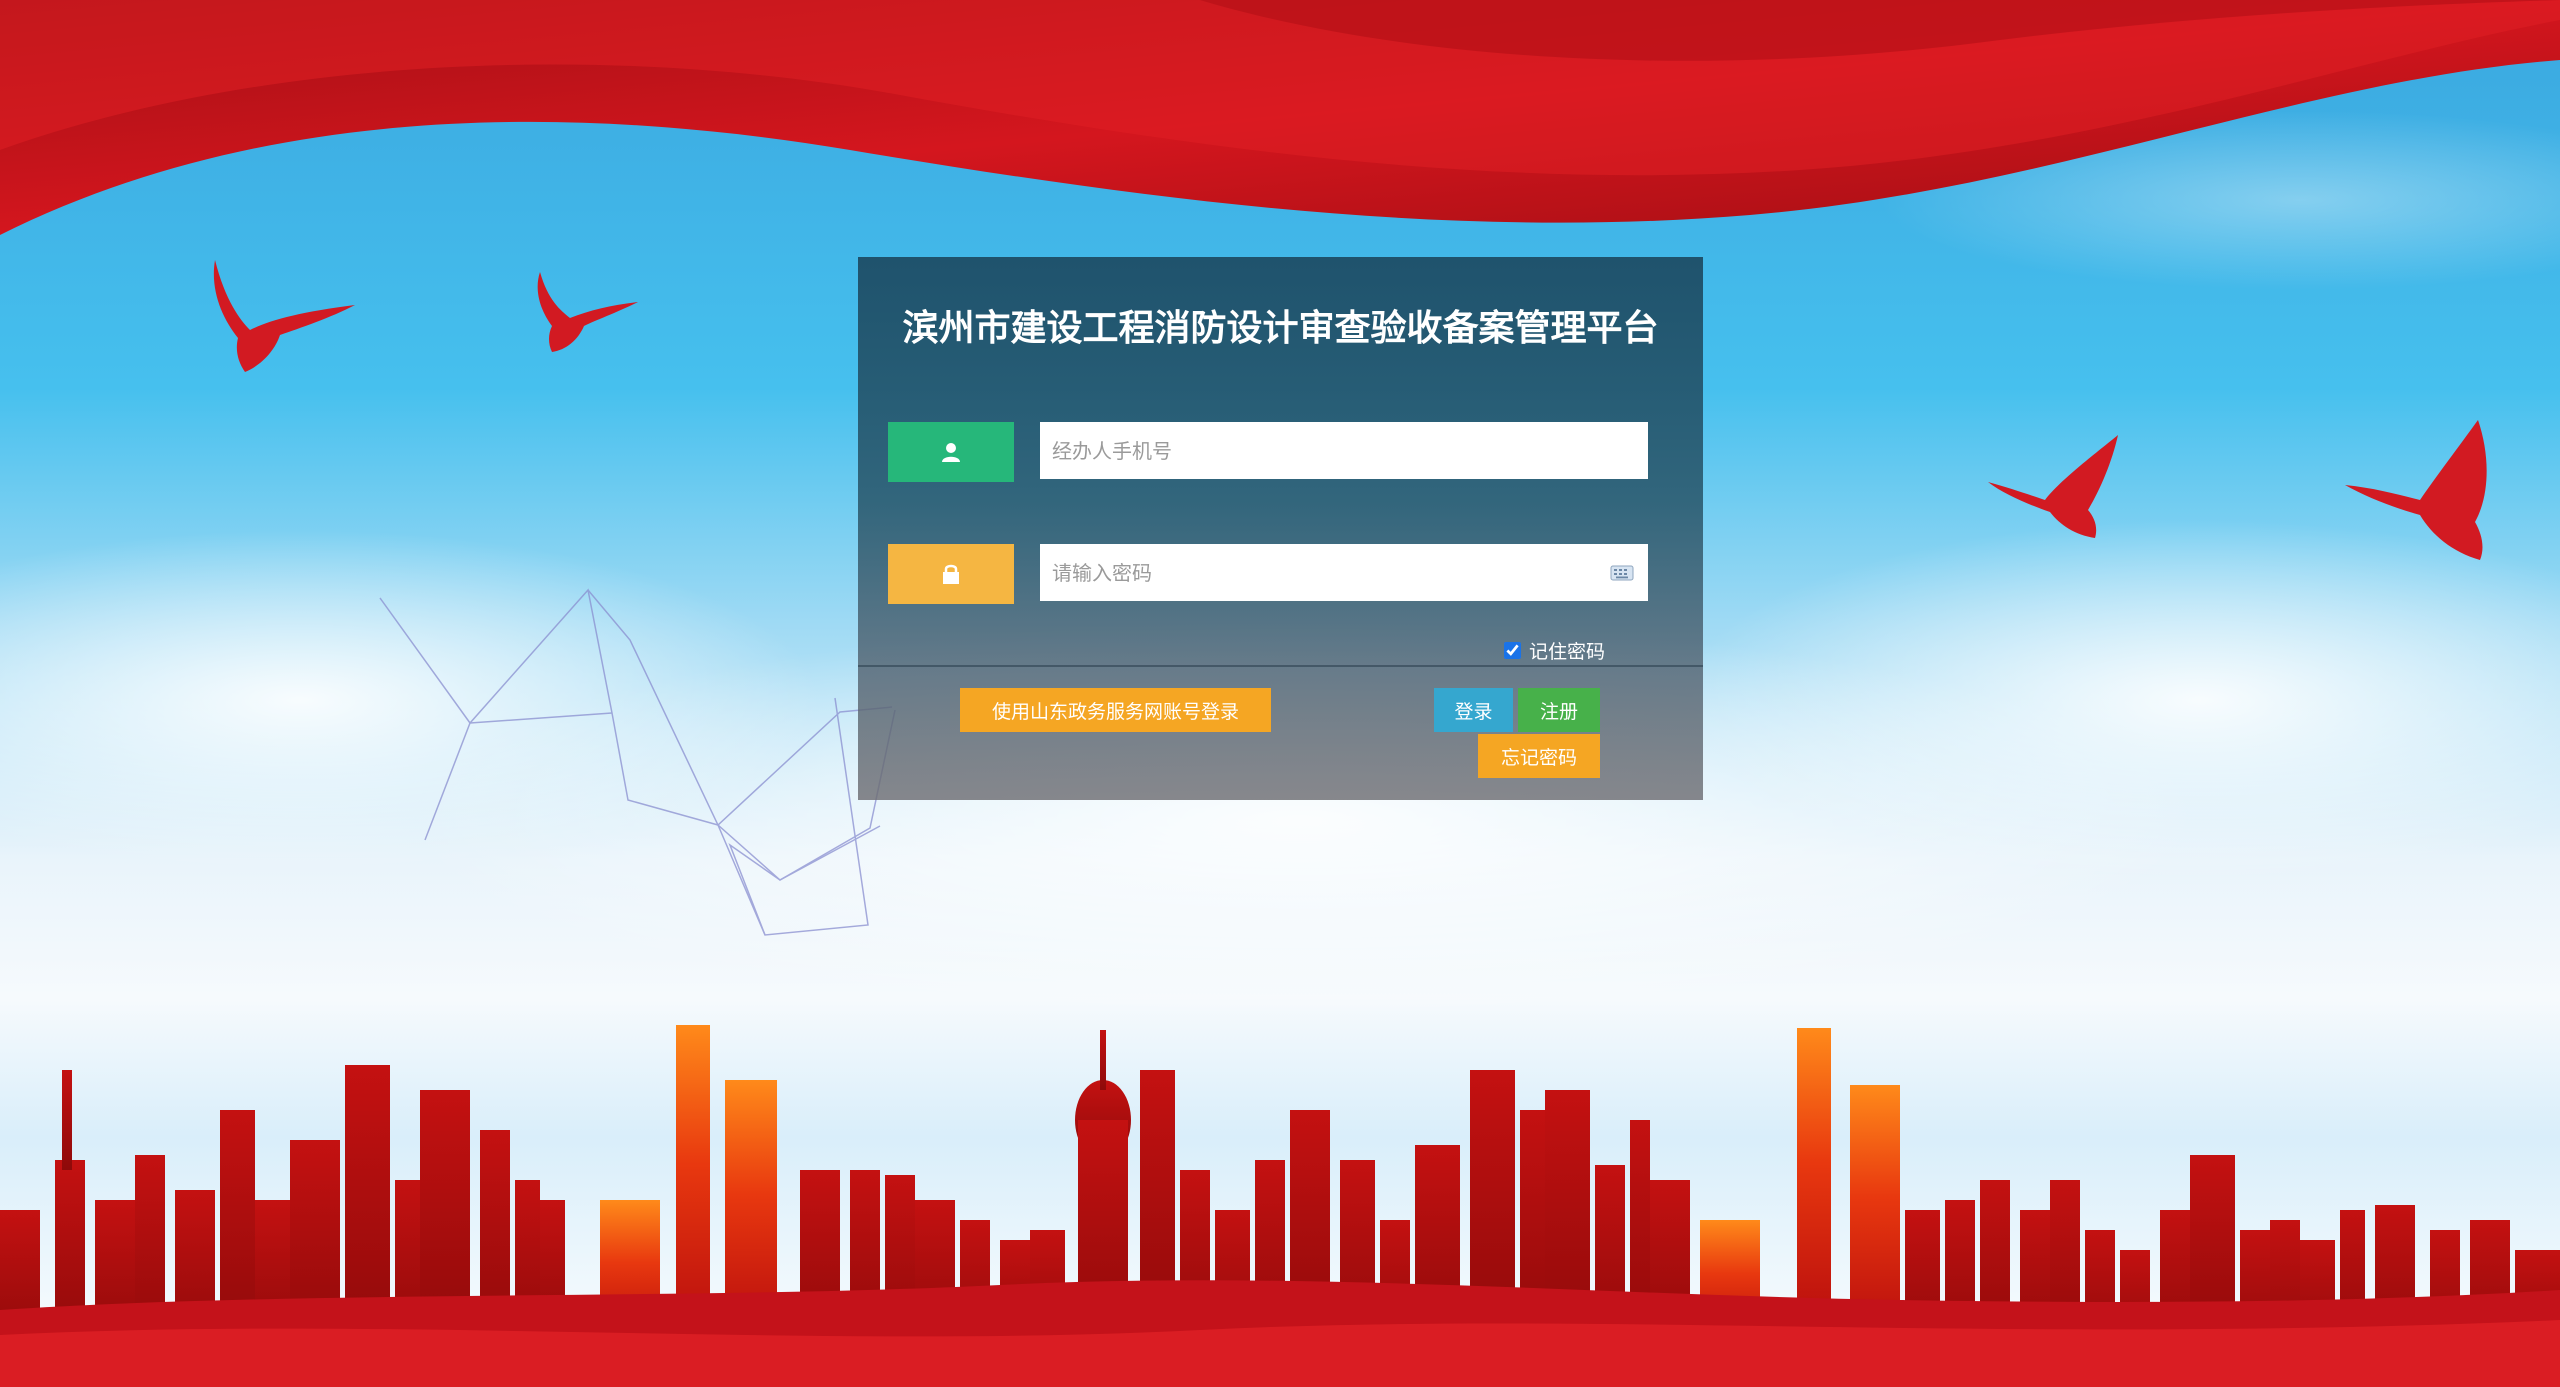 The image size is (2560, 1387). I want to click on remember-password: 记住密码, so click(1554, 650).